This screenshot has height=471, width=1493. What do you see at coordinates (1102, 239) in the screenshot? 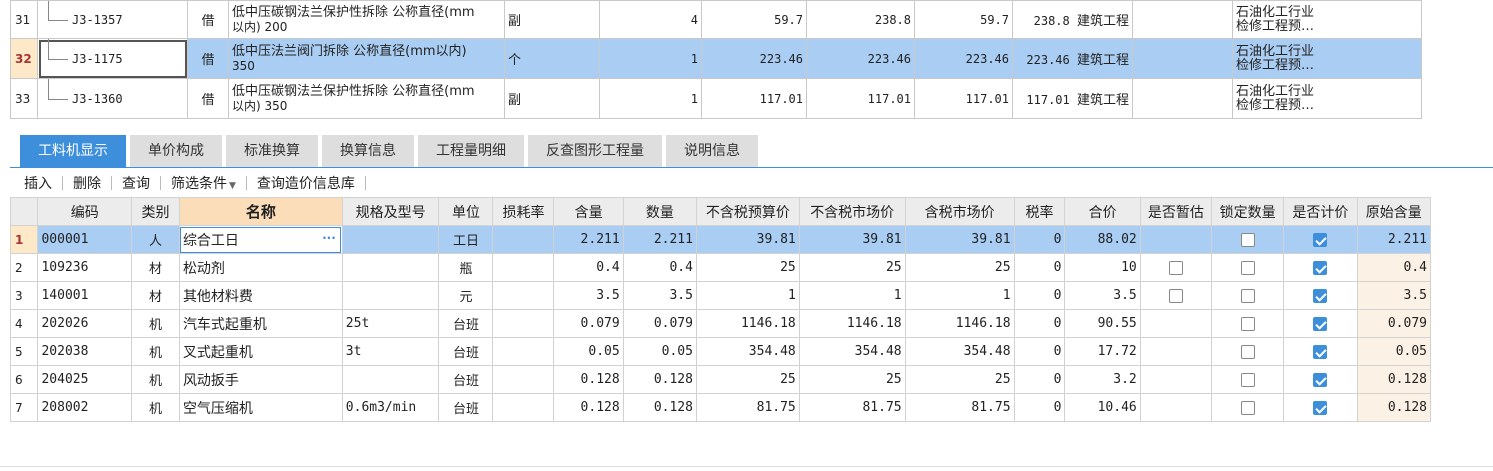
I see `resource-total: 88.02` at bounding box center [1102, 239].